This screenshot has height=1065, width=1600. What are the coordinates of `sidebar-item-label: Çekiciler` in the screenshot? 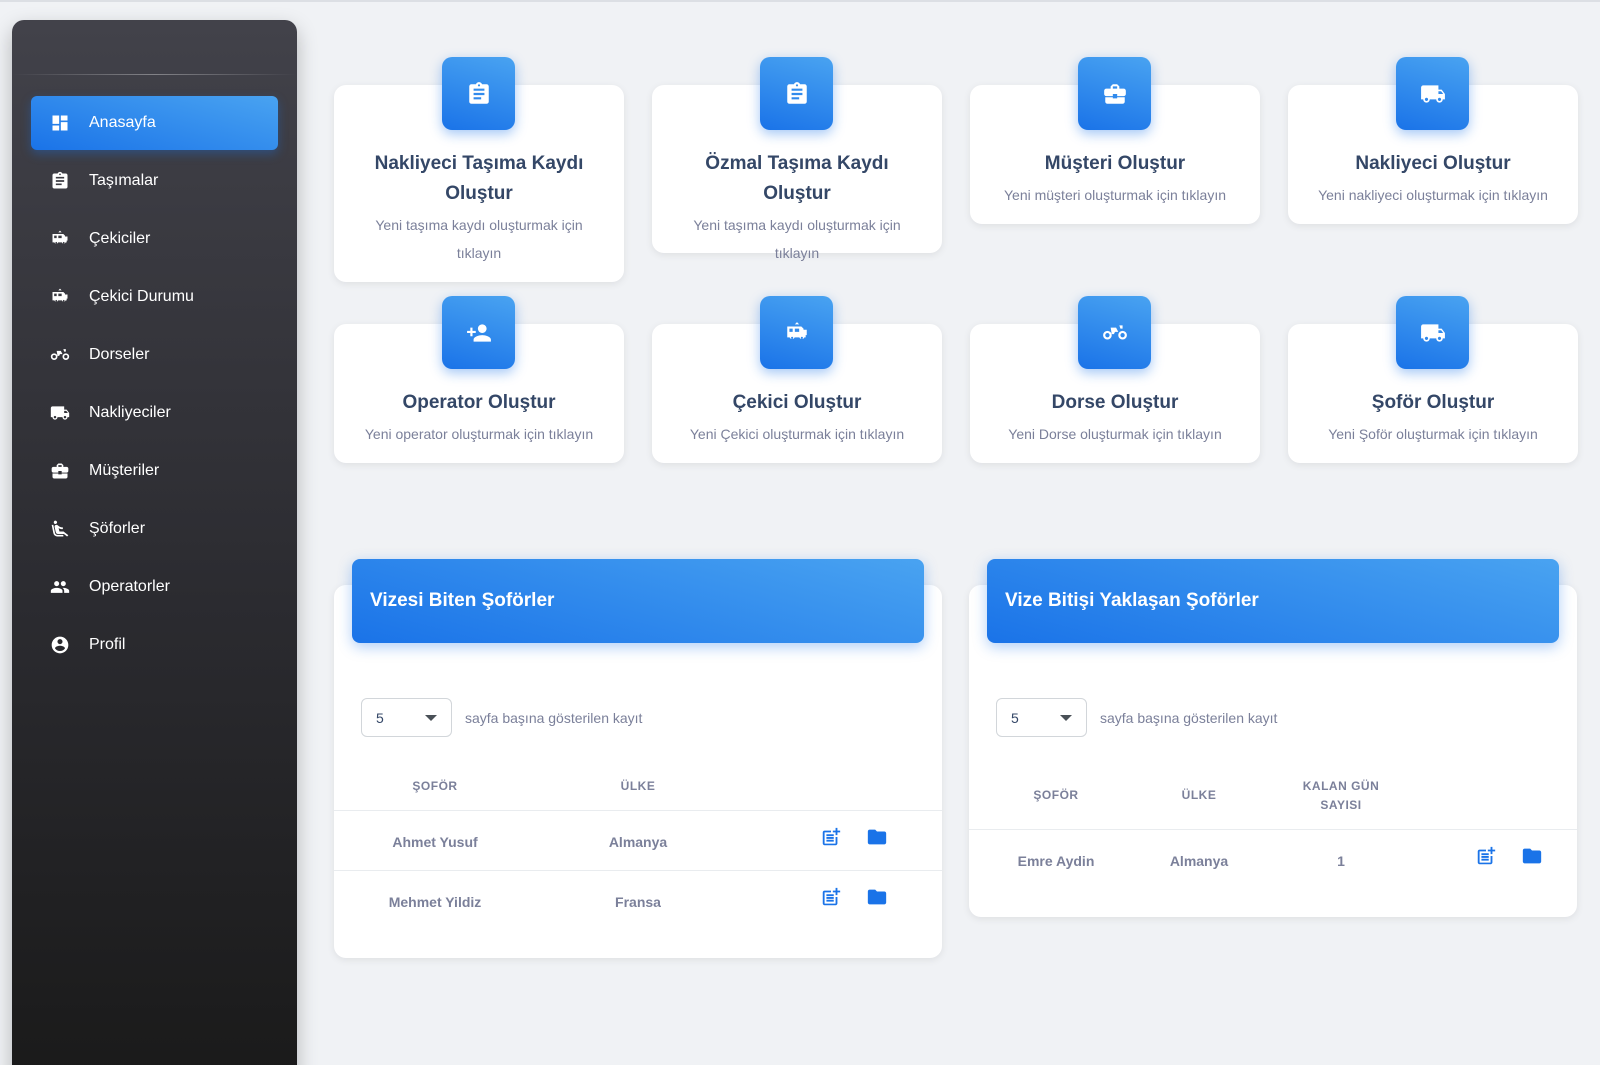 It's located at (120, 238).